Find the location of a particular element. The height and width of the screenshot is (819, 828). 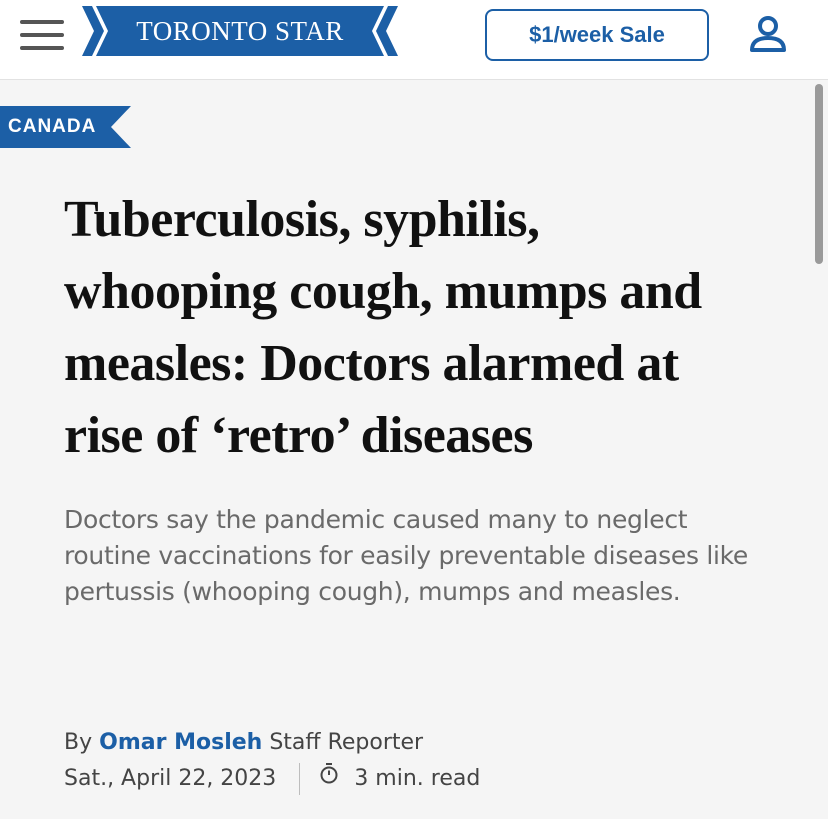

page-scrollbar is located at coordinates (819, 174).